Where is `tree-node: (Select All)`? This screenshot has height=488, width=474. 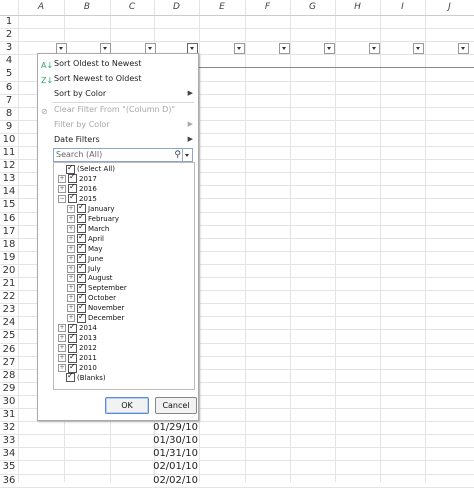
tree-node: (Select All) is located at coordinates (86, 168).